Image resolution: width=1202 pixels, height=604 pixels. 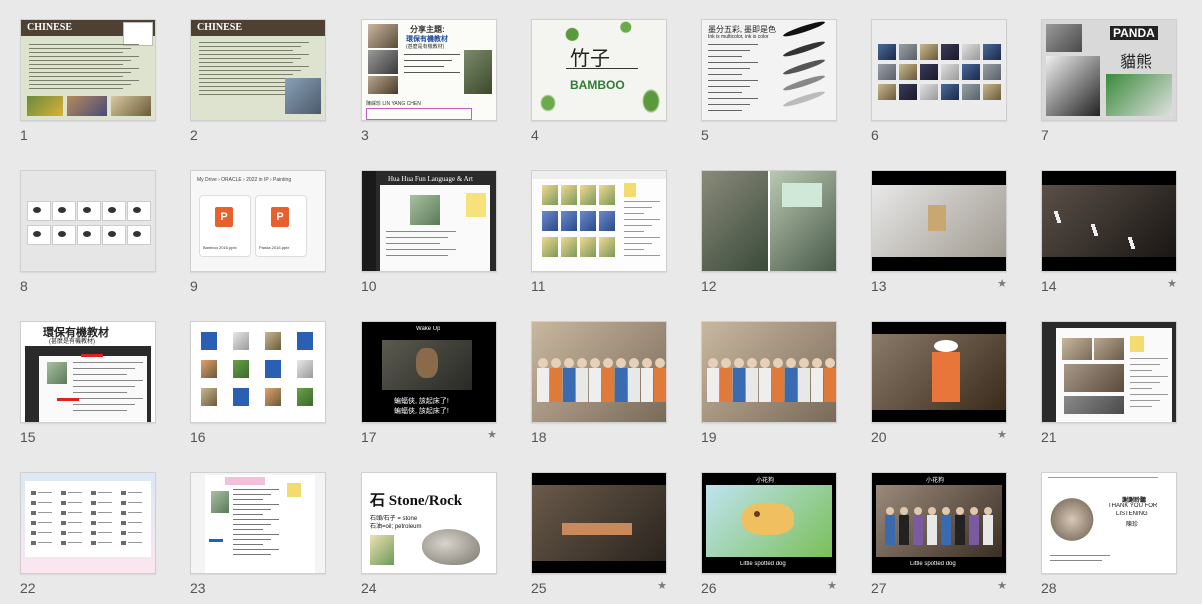 I want to click on slide-preview: PANDA 貓熊, so click(x=1109, y=70).